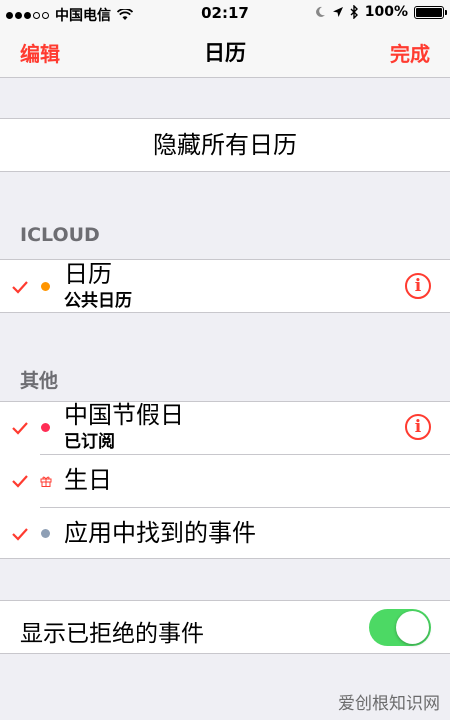 The width and height of the screenshot is (450, 720). Describe the element at coordinates (430, 12) in the screenshot. I see `battery-icon` at that location.